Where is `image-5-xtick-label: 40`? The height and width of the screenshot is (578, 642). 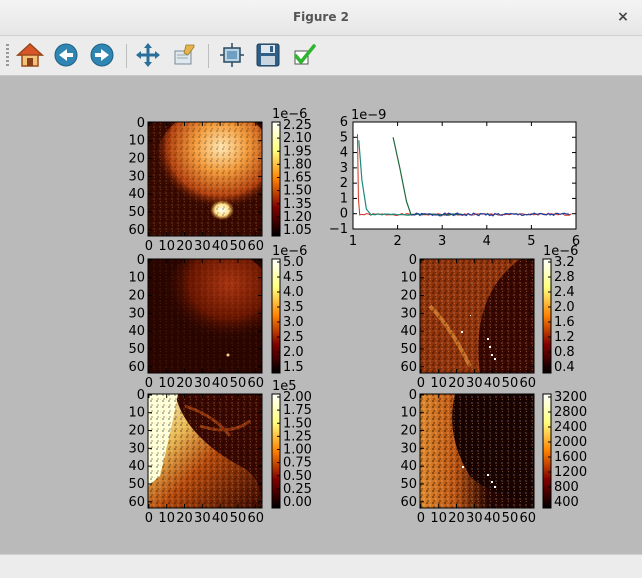 image-5-xtick-label: 40 is located at coordinates (492, 518).